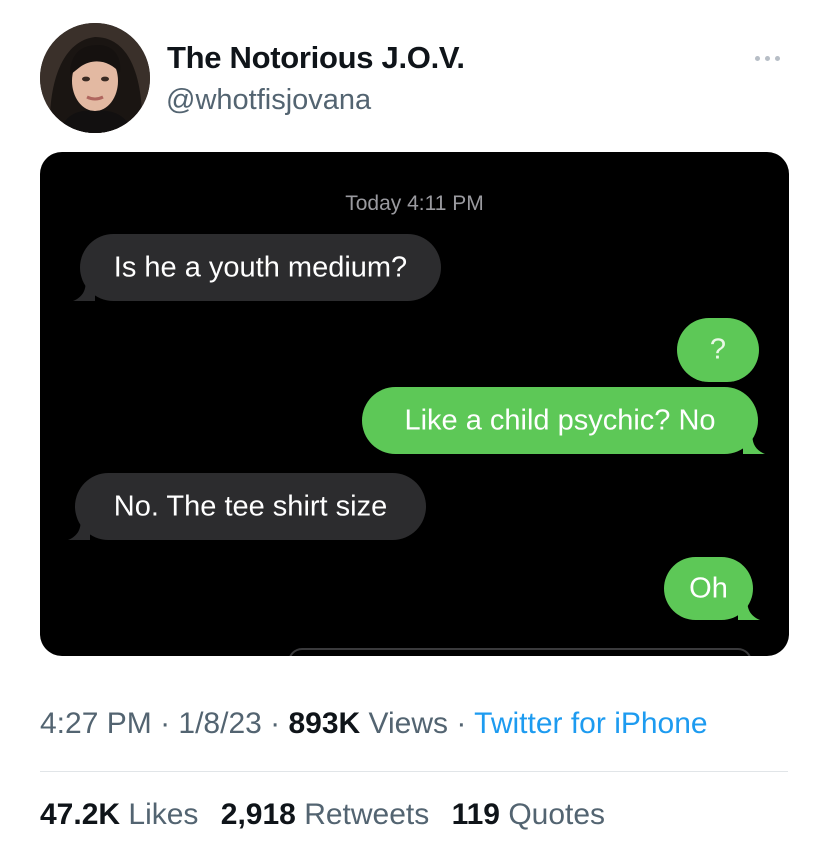  What do you see at coordinates (520, 652) in the screenshot?
I see `message-input-edge` at bounding box center [520, 652].